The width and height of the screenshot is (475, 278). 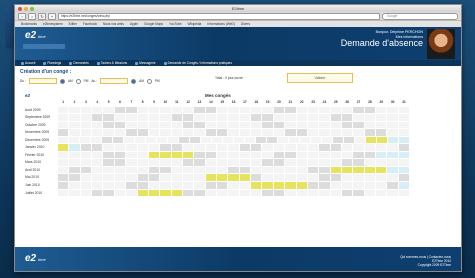 What do you see at coordinates (145, 63) in the screenshot?
I see `menu-item: Messagerie` at bounding box center [145, 63].